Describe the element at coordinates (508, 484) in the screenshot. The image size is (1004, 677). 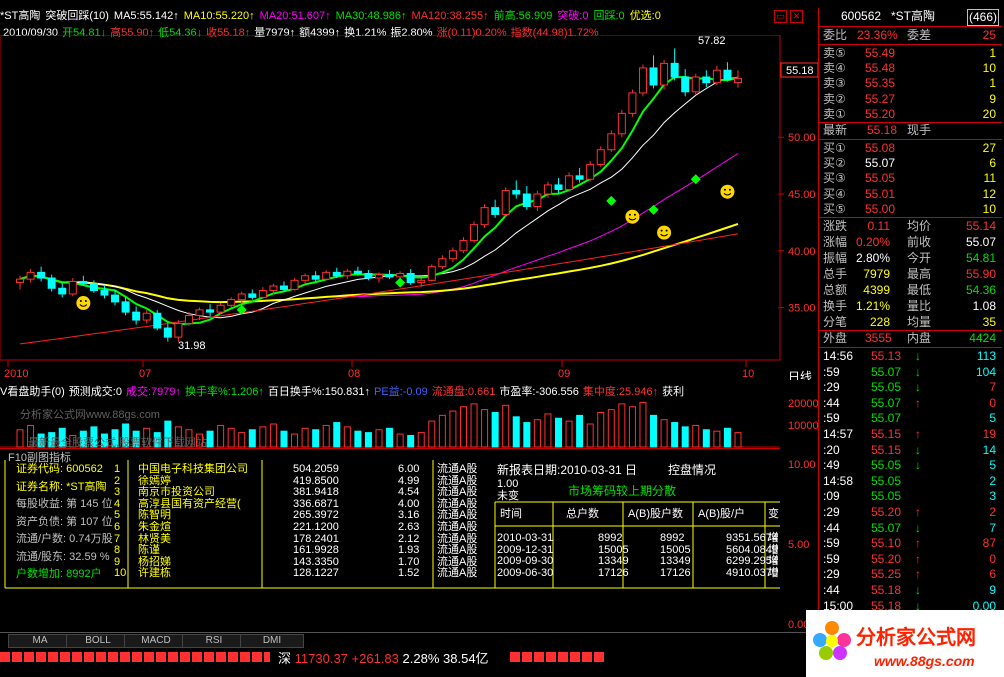
I see `control-value: 1.00` at that location.